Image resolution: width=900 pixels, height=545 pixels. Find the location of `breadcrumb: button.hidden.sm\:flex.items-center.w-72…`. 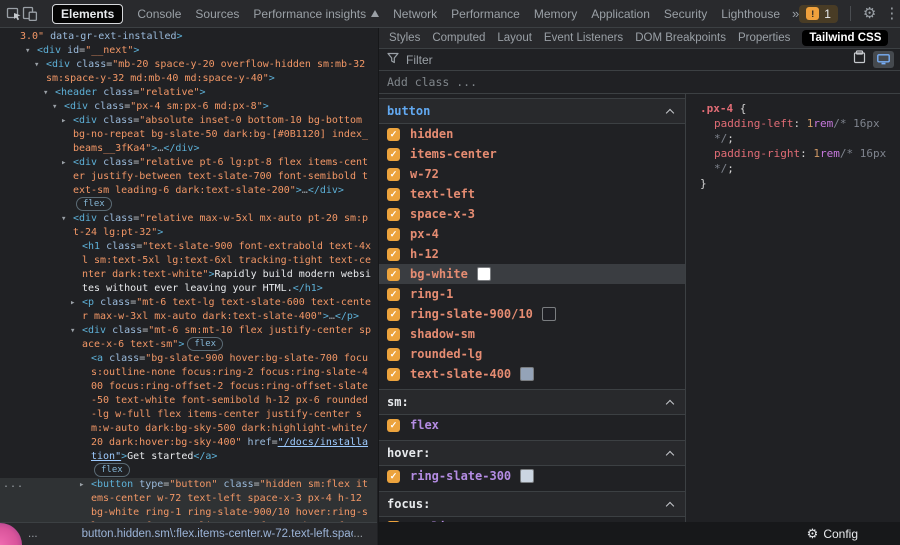

breadcrumb: button.hidden.sm\:flex.items-center.w-72… is located at coordinates (218, 534).